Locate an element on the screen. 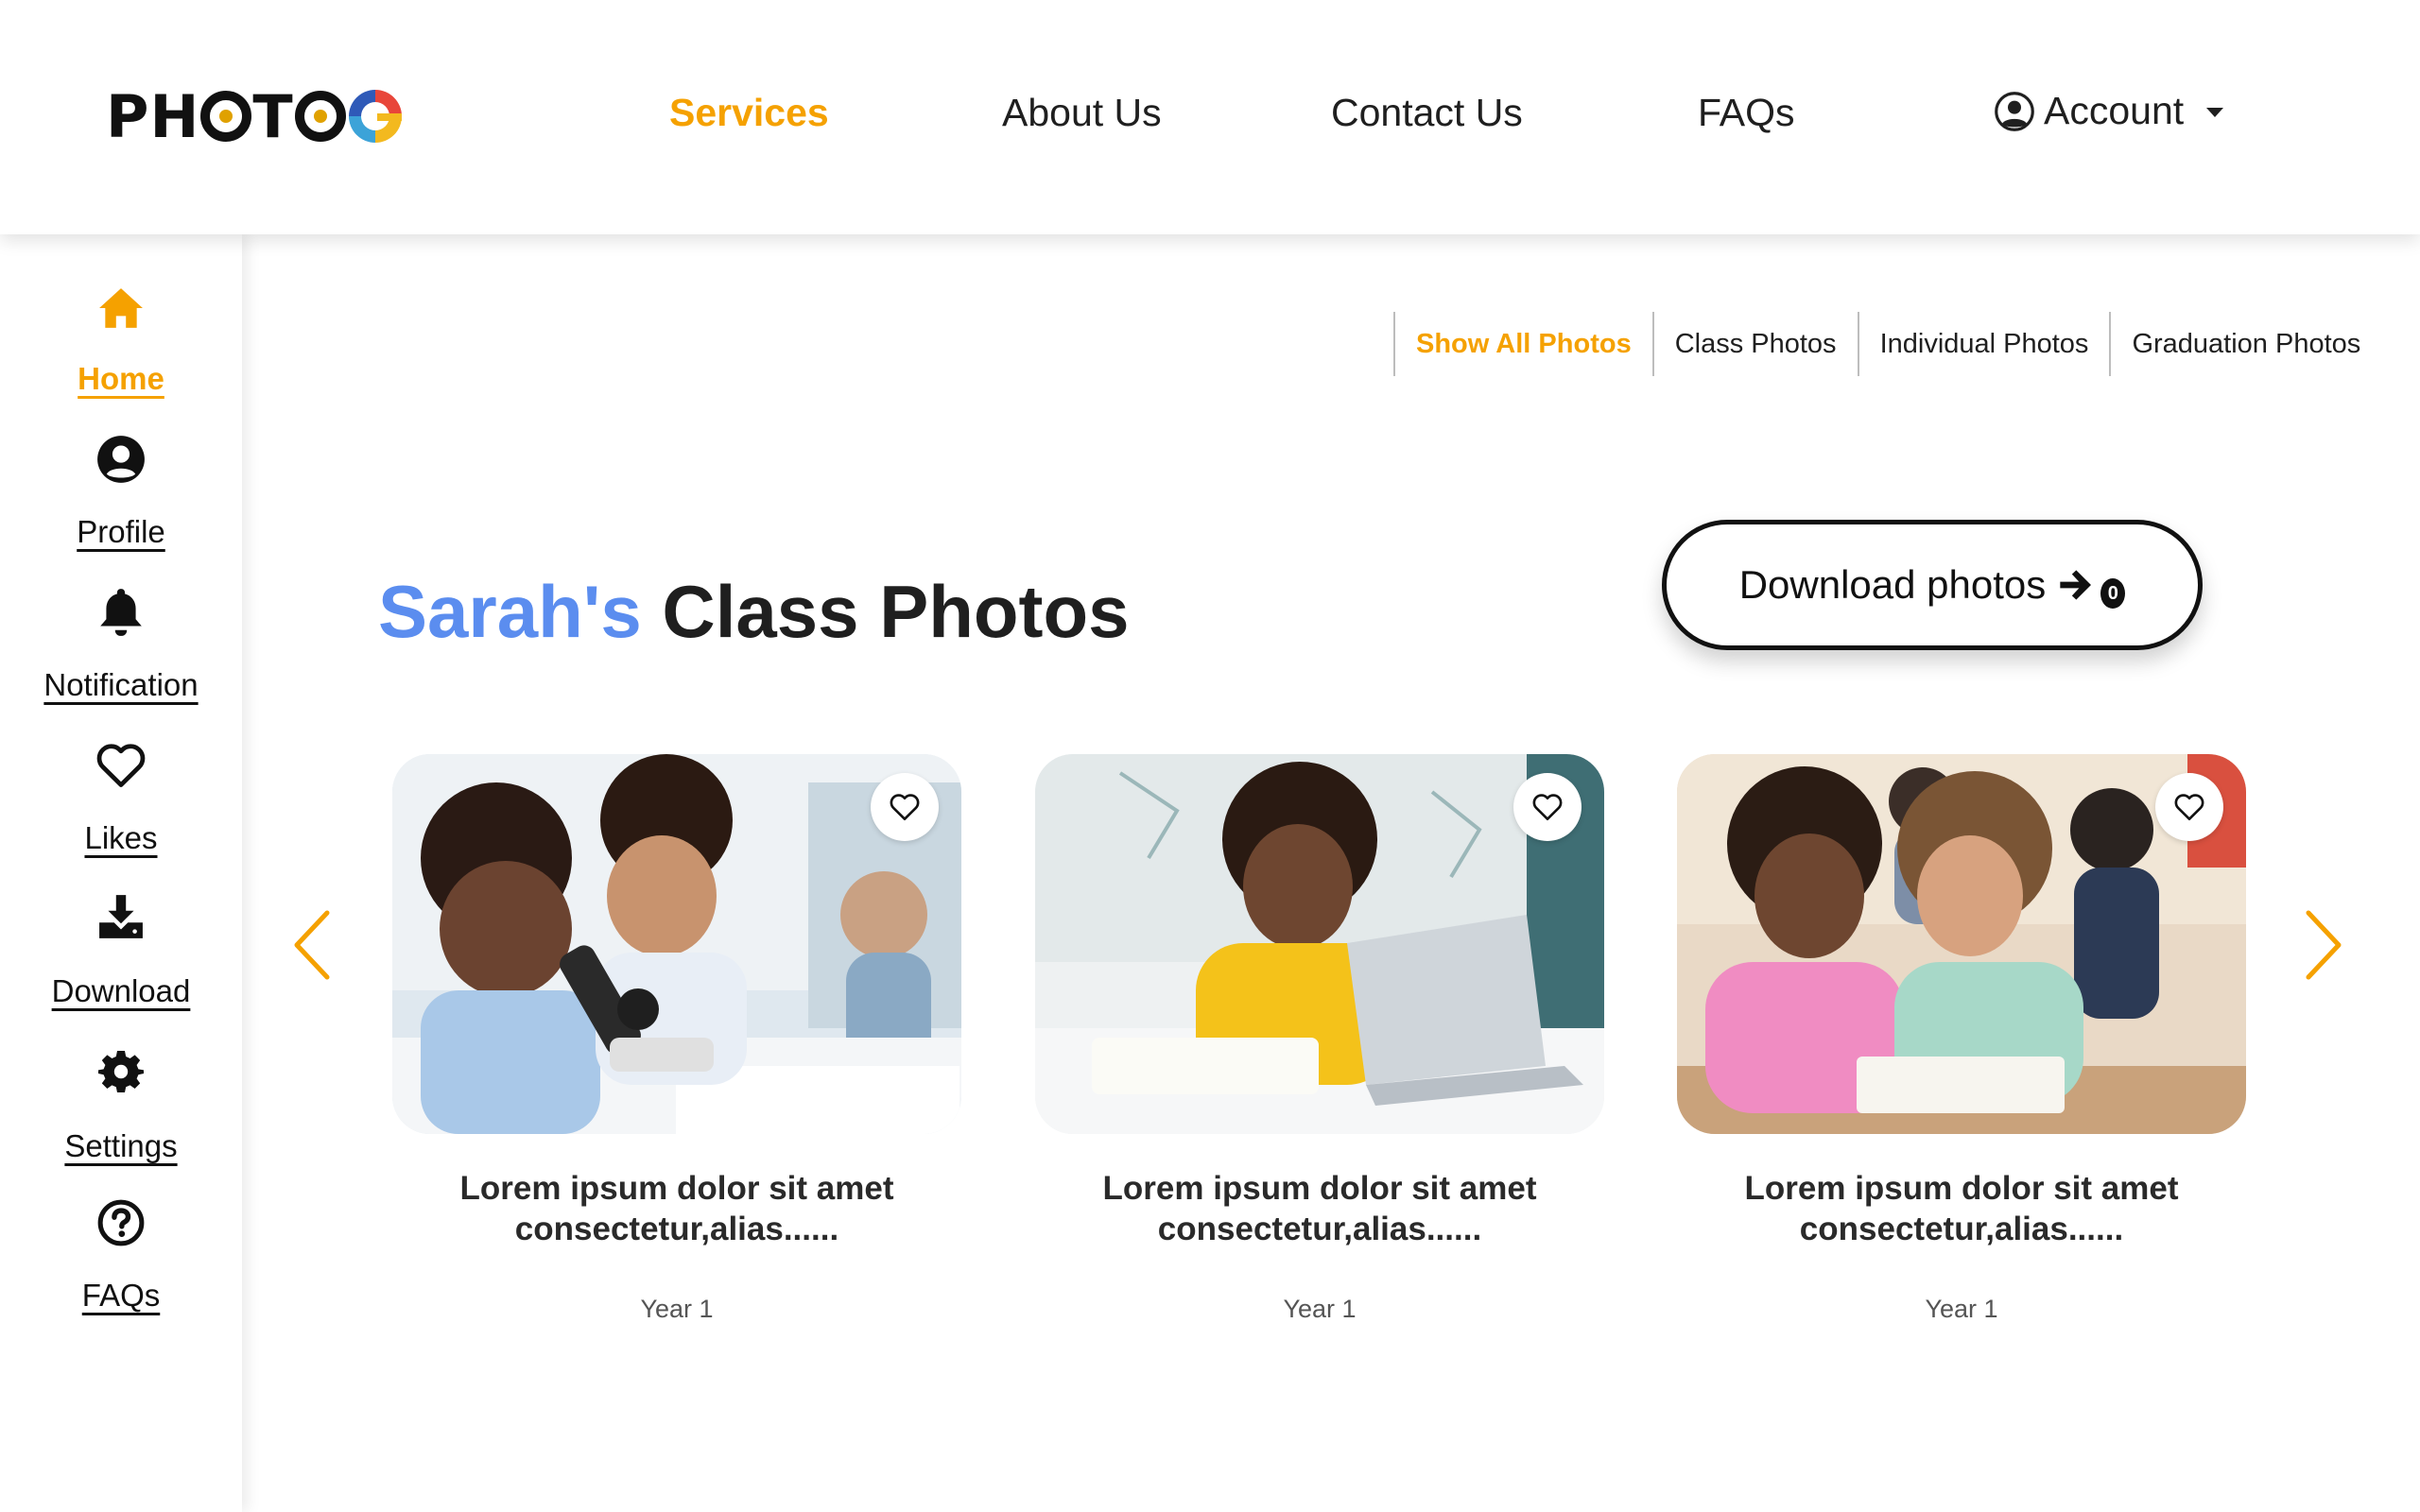  question-circle-icon is located at coordinates (121, 1222).